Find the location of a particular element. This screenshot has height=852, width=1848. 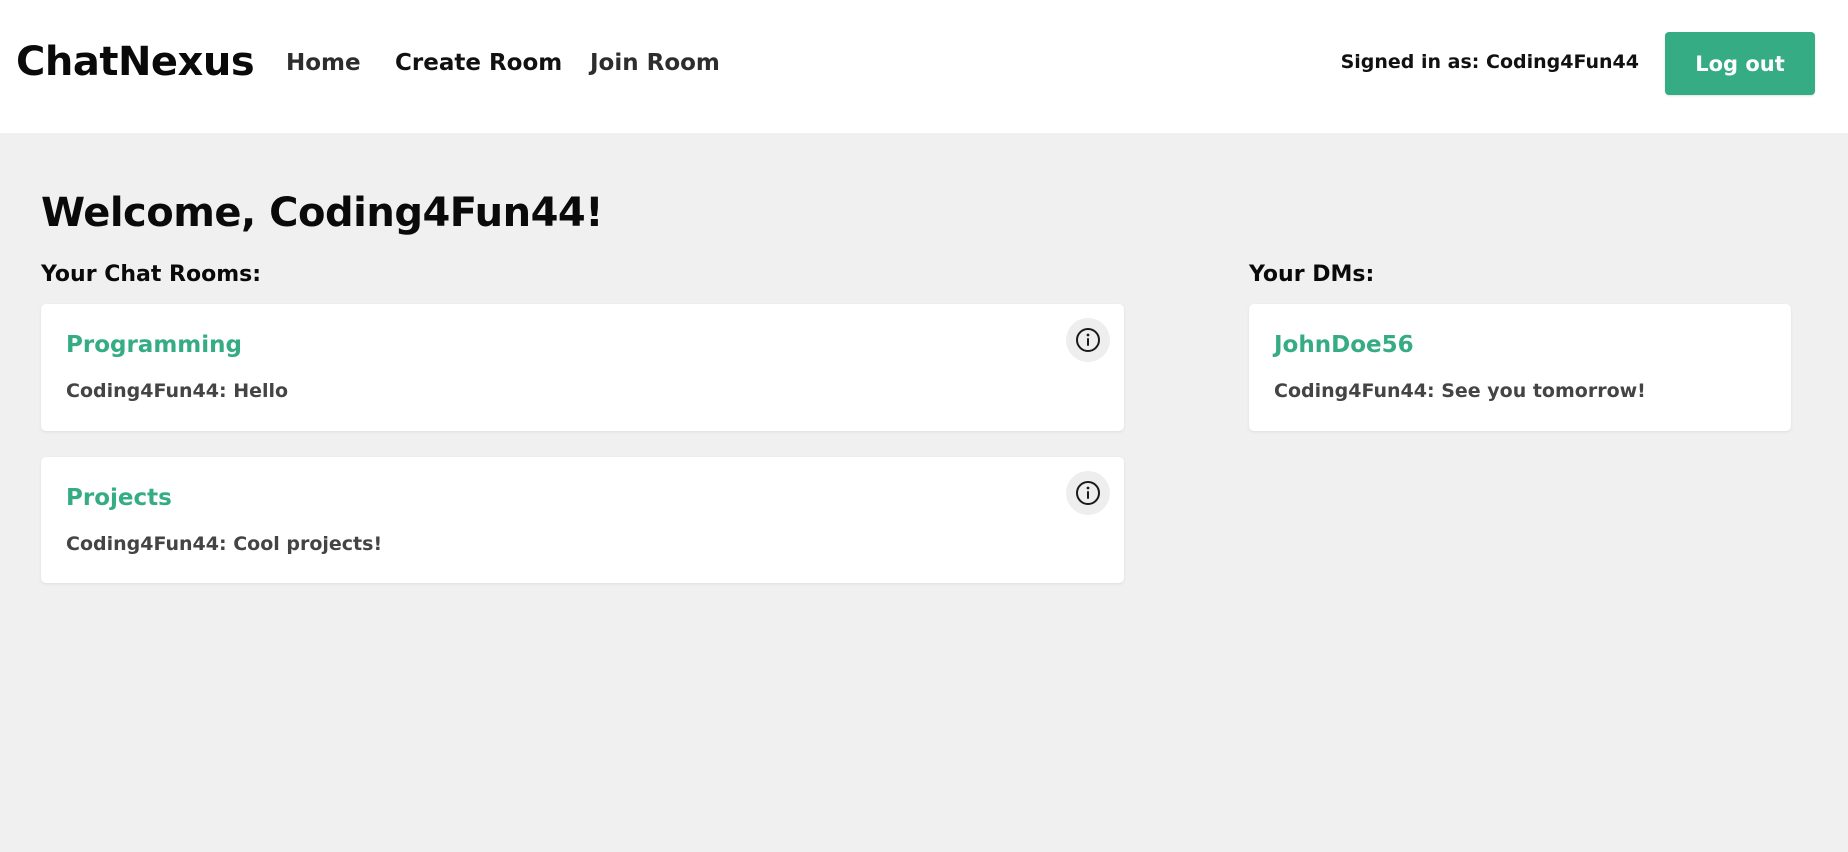

nav-home-link: Home is located at coordinates (323, 63).